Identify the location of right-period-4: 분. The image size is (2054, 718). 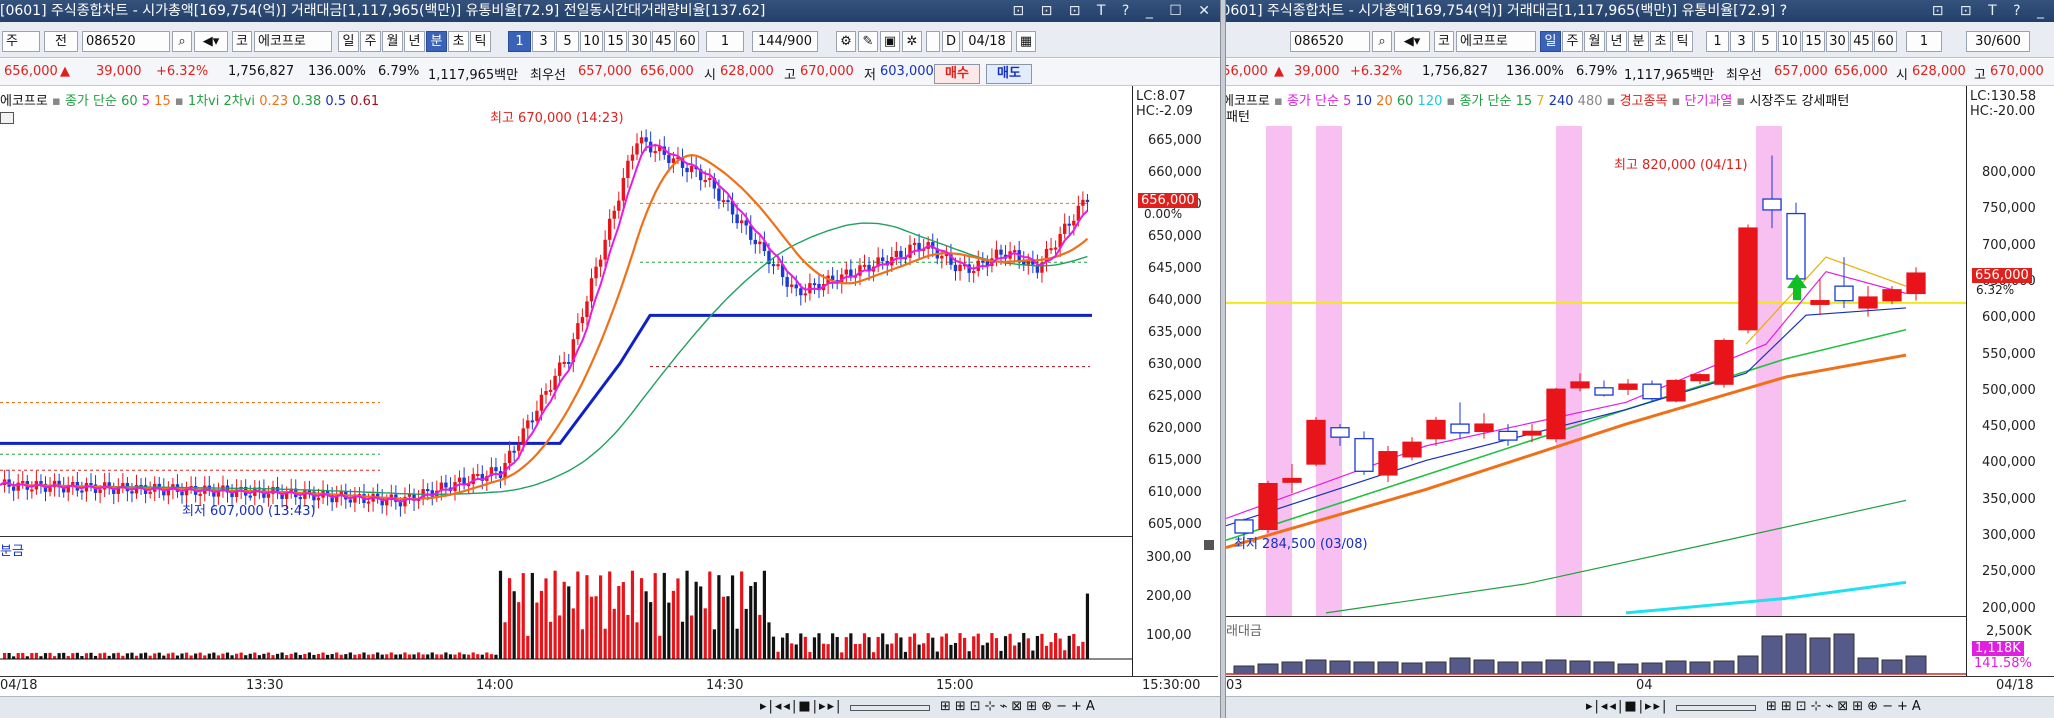
(1638, 41).